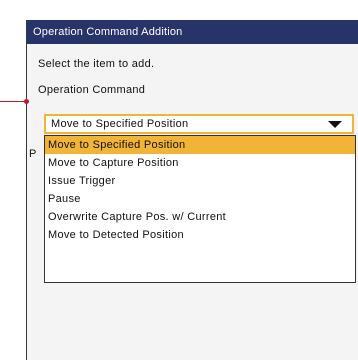  I want to click on parameter-label: P, so click(33, 154).